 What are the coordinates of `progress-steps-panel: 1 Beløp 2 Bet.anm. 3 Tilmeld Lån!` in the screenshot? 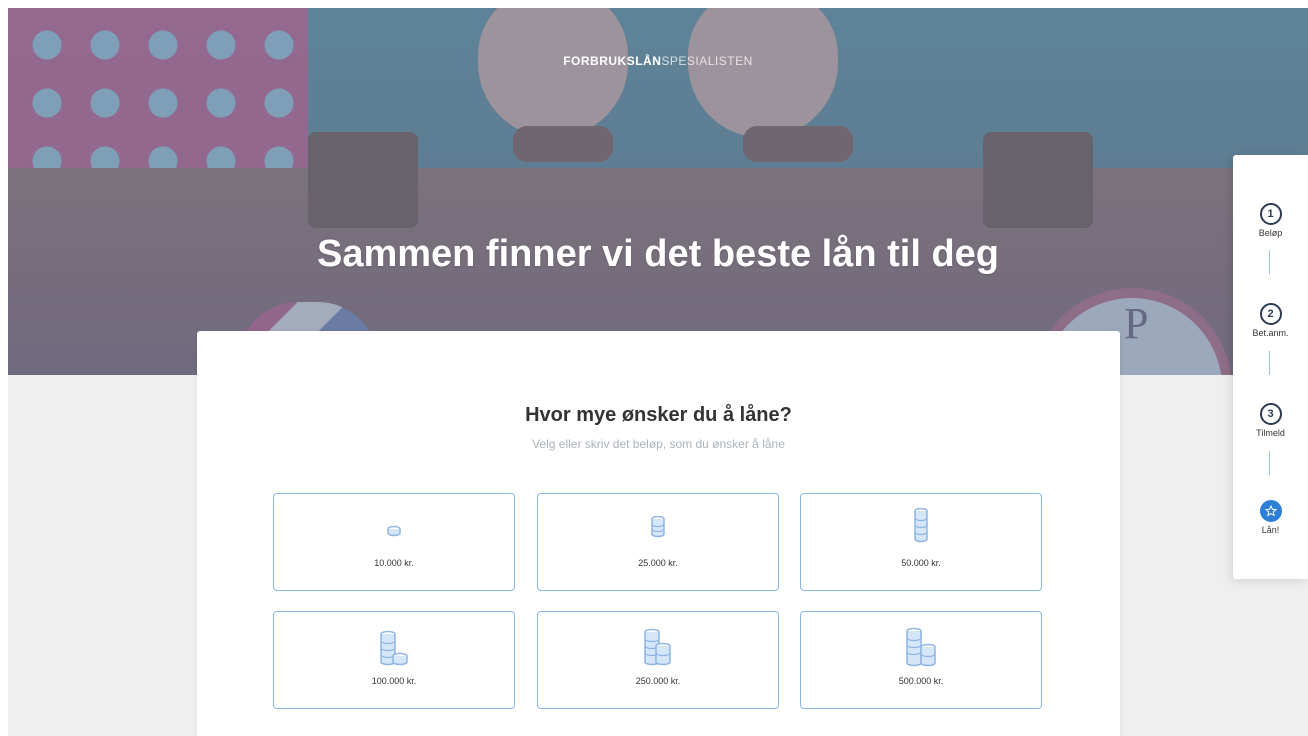 It's located at (1270, 367).